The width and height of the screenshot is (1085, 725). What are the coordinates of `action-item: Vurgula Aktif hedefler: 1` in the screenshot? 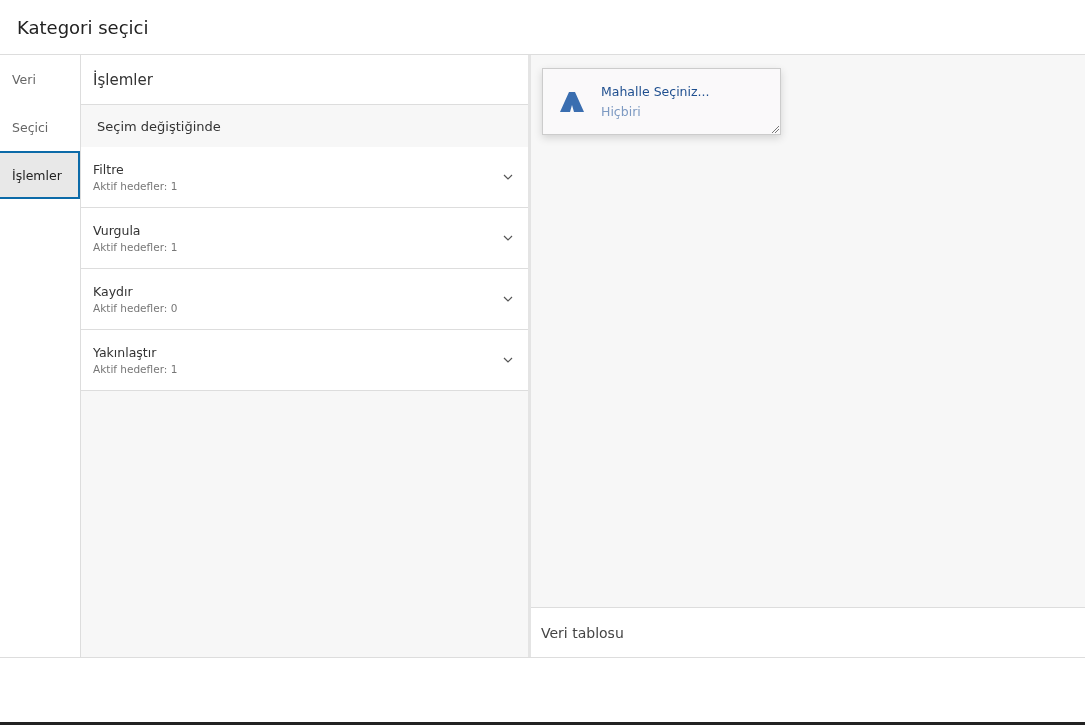 It's located at (304, 238).